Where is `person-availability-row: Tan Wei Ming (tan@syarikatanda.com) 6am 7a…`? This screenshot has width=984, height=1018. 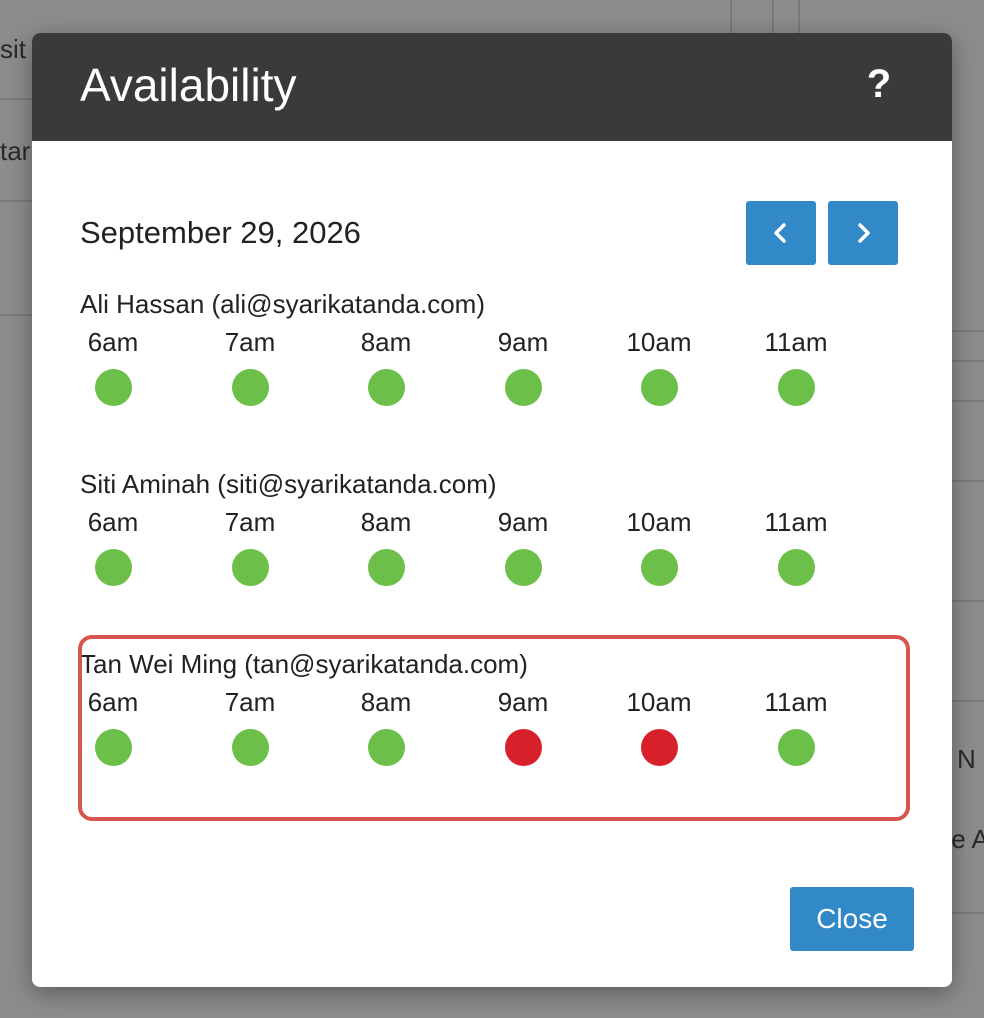
person-availability-row: Tan Wei Ming (tan@syarikatanda.com) 6am 7a… is located at coordinates (490, 723).